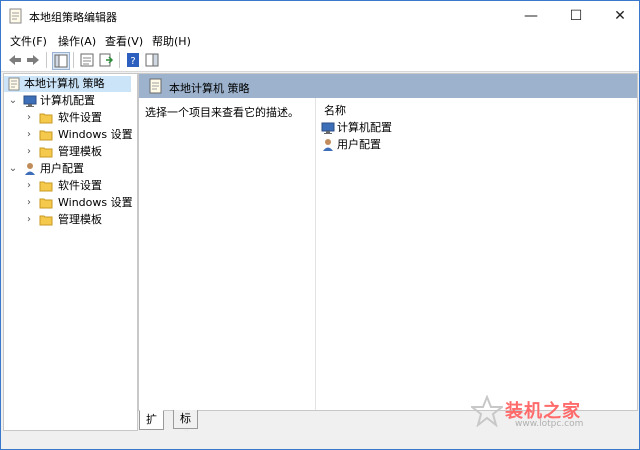  I want to click on pane-divider, so click(315, 254).